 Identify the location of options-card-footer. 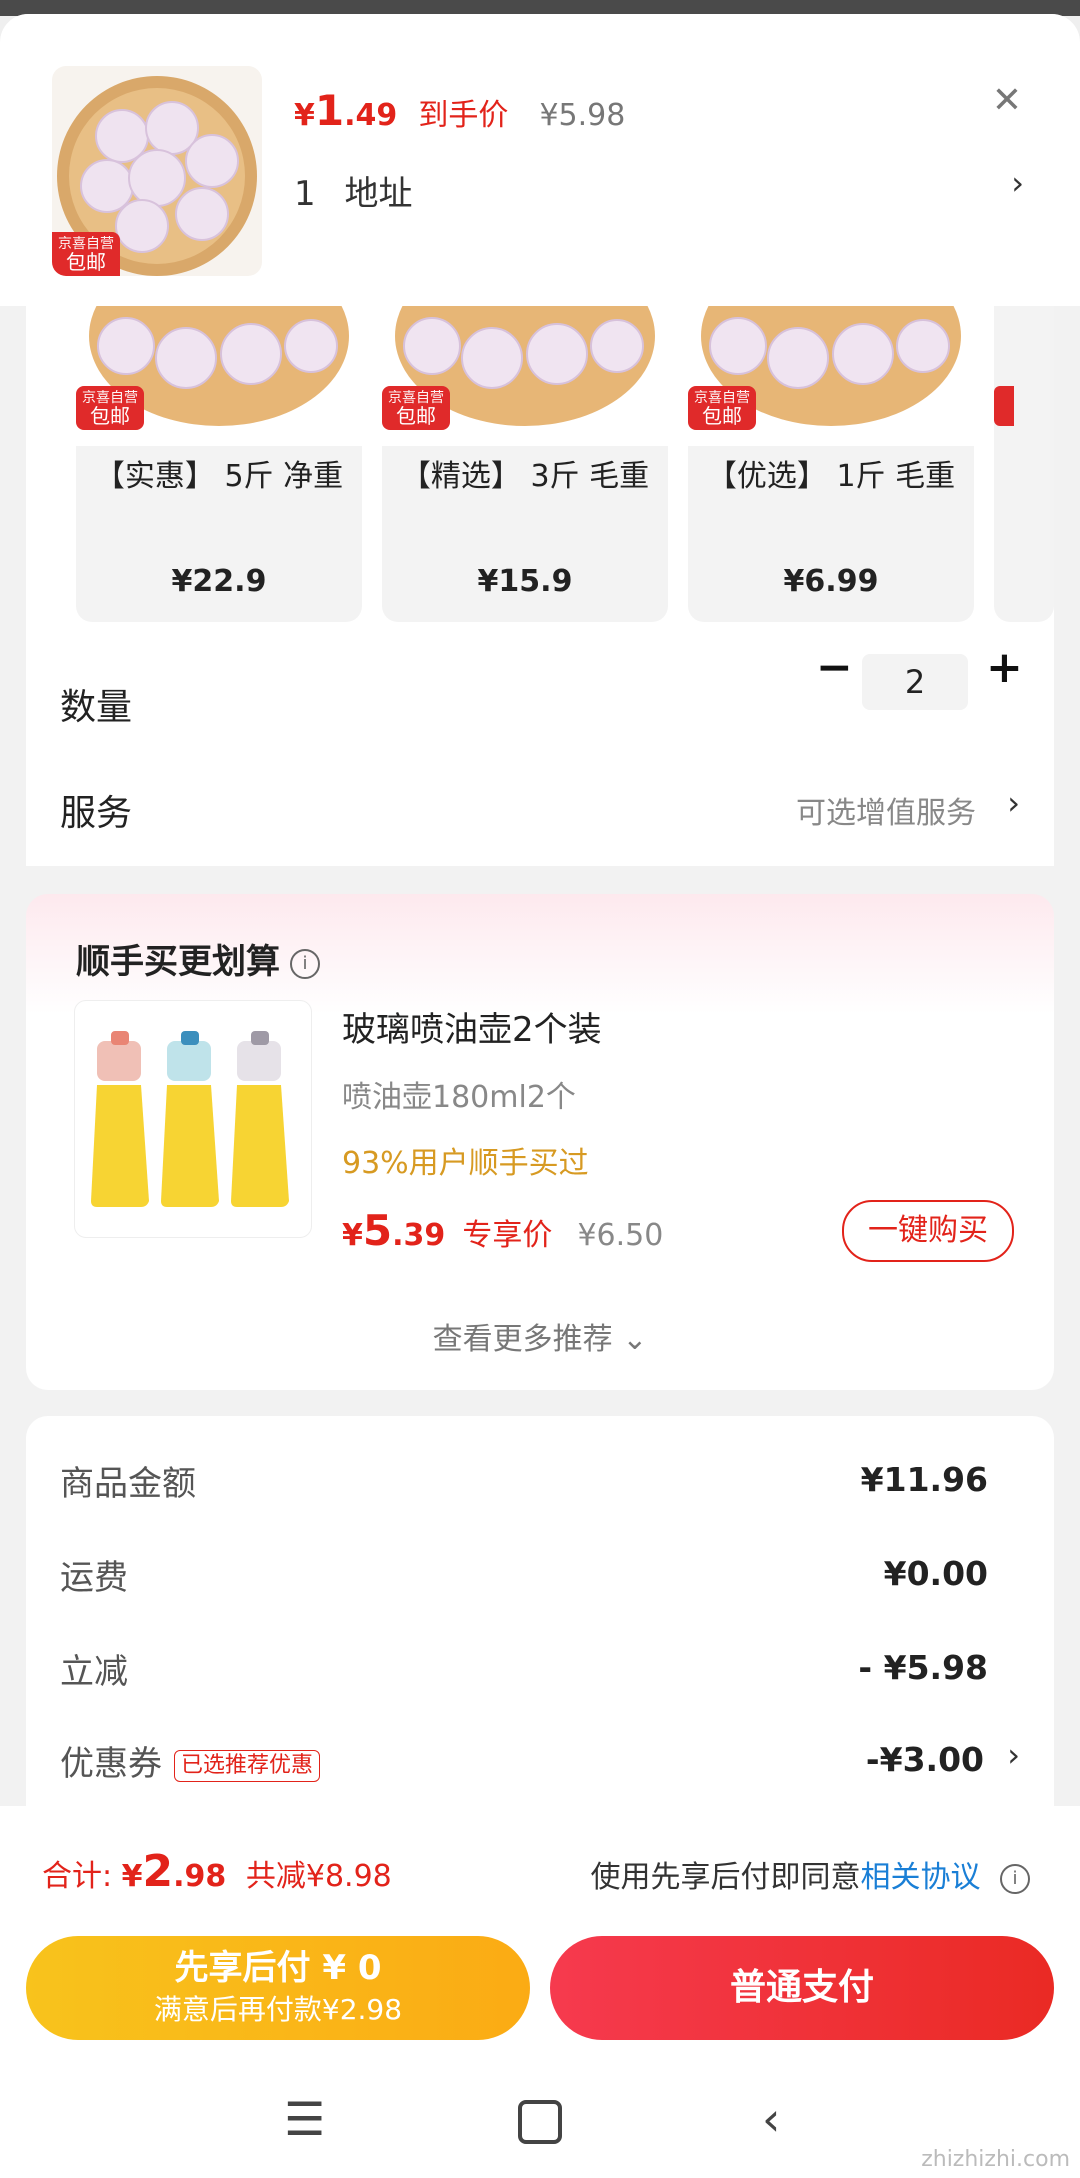
(540, 850).